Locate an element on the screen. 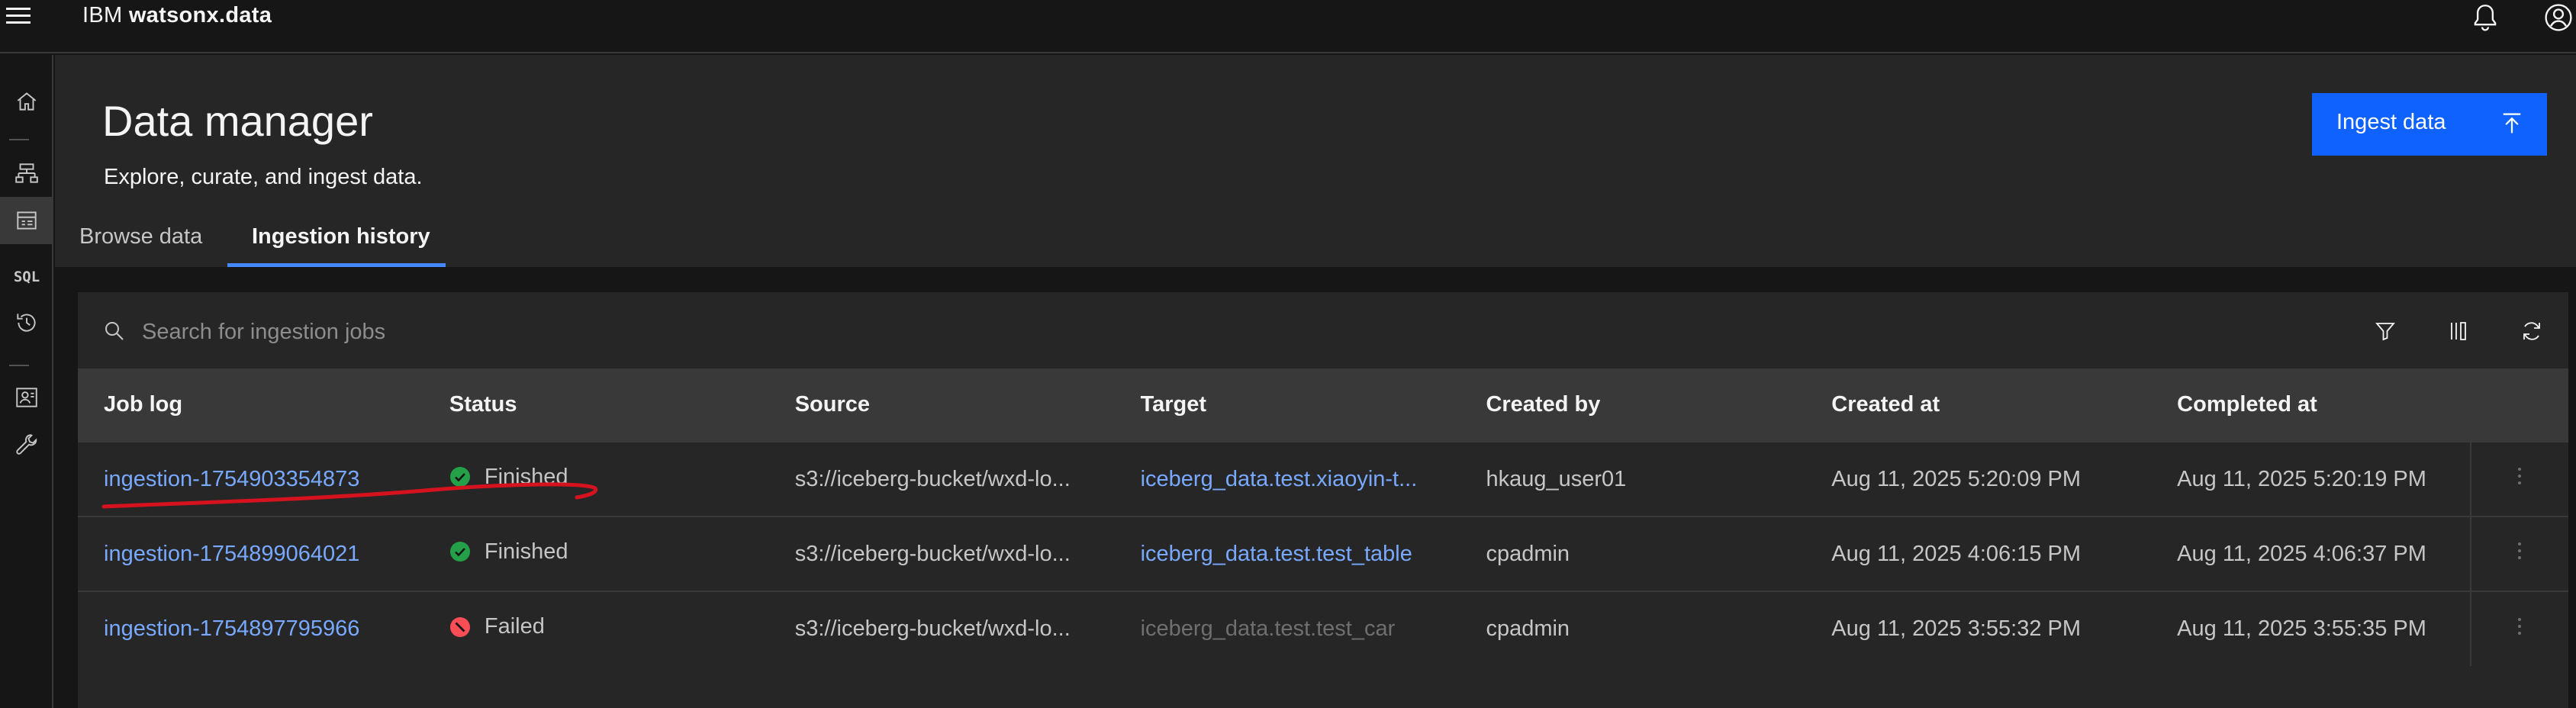 This screenshot has width=2576, height=708. target-text-disabled: iceberg_data.test.test_car is located at coordinates (1268, 628).